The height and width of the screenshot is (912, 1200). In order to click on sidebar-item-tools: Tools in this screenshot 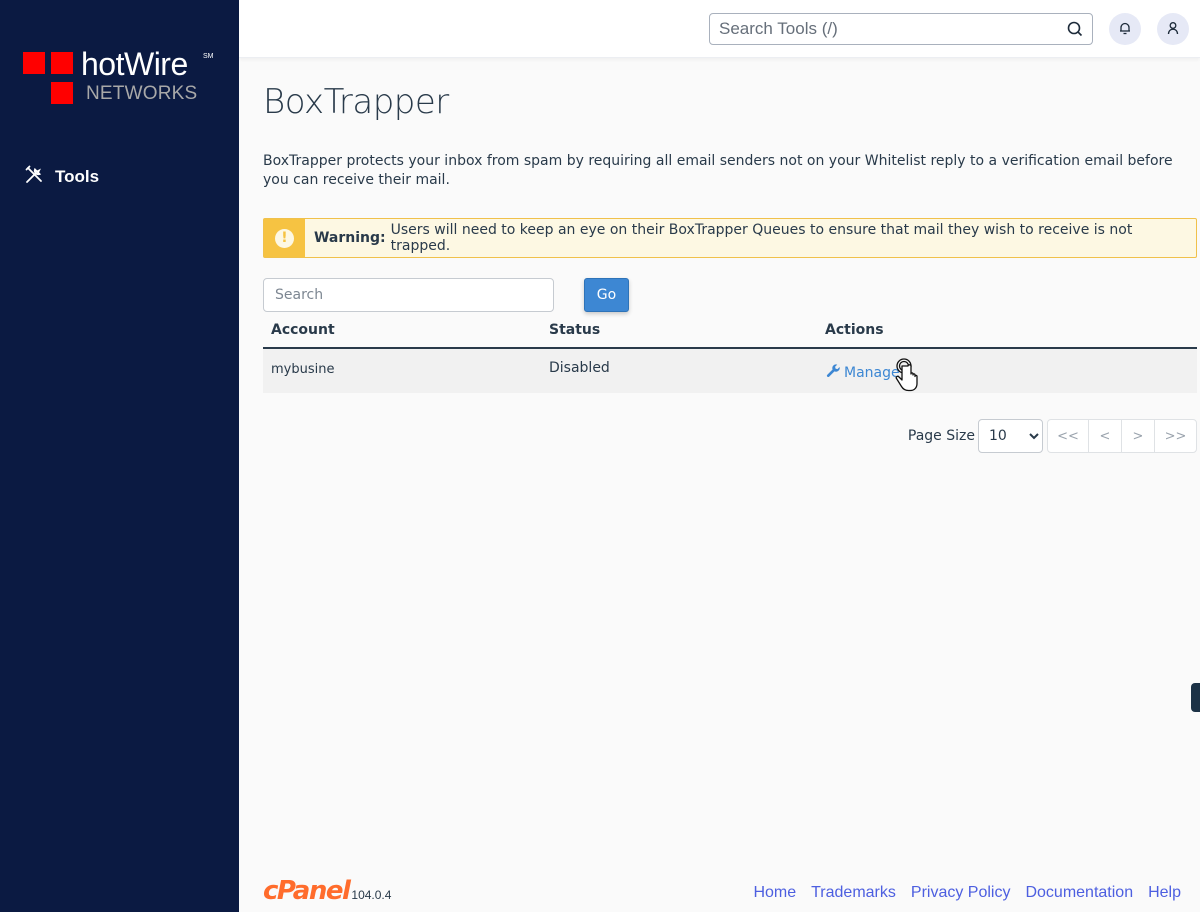, I will do `click(61, 177)`.